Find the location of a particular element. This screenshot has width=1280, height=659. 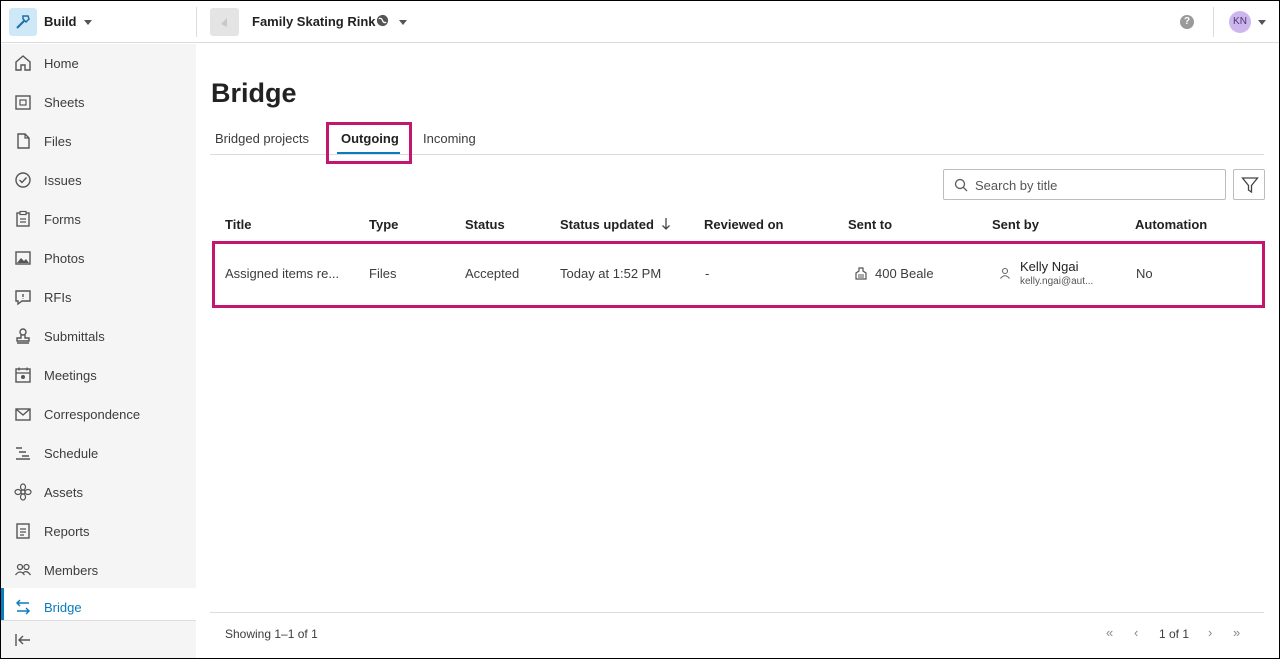

sidebar-item-label: Files is located at coordinates (58, 141).